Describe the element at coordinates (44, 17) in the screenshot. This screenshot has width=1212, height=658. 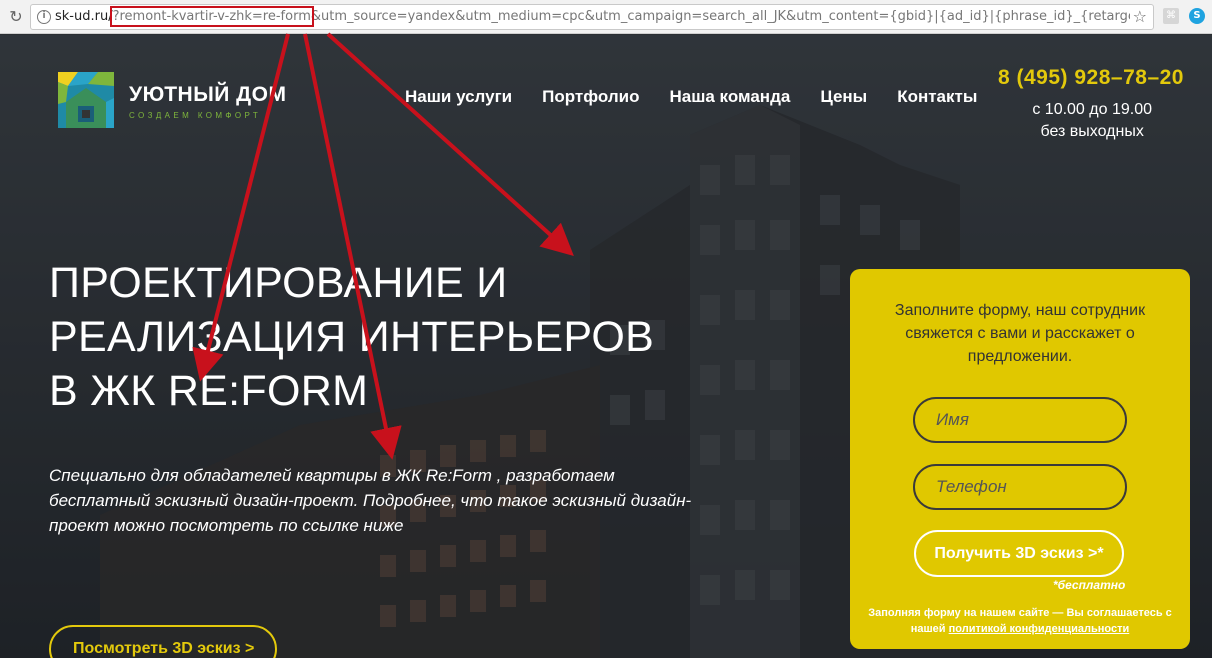
I see `info-icon: i` at that location.